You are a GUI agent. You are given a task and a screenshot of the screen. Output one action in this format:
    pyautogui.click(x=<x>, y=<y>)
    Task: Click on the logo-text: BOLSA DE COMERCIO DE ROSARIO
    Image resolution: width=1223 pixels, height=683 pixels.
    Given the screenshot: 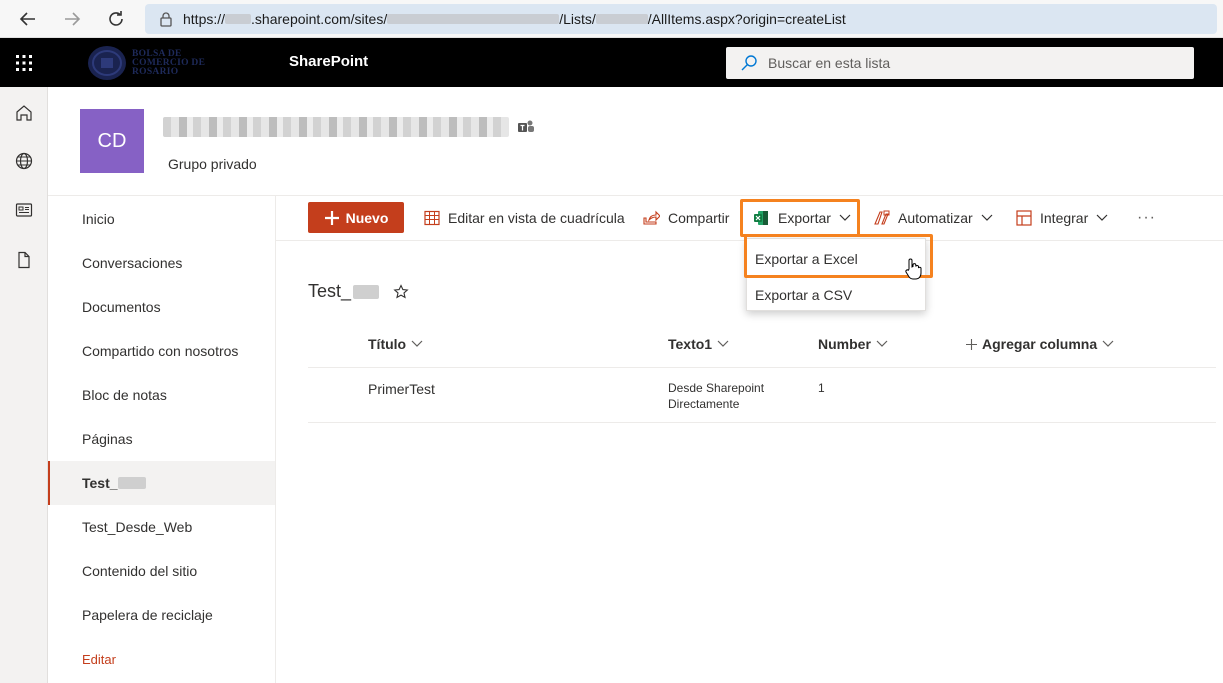 What is the action you would take?
    pyautogui.click(x=169, y=62)
    